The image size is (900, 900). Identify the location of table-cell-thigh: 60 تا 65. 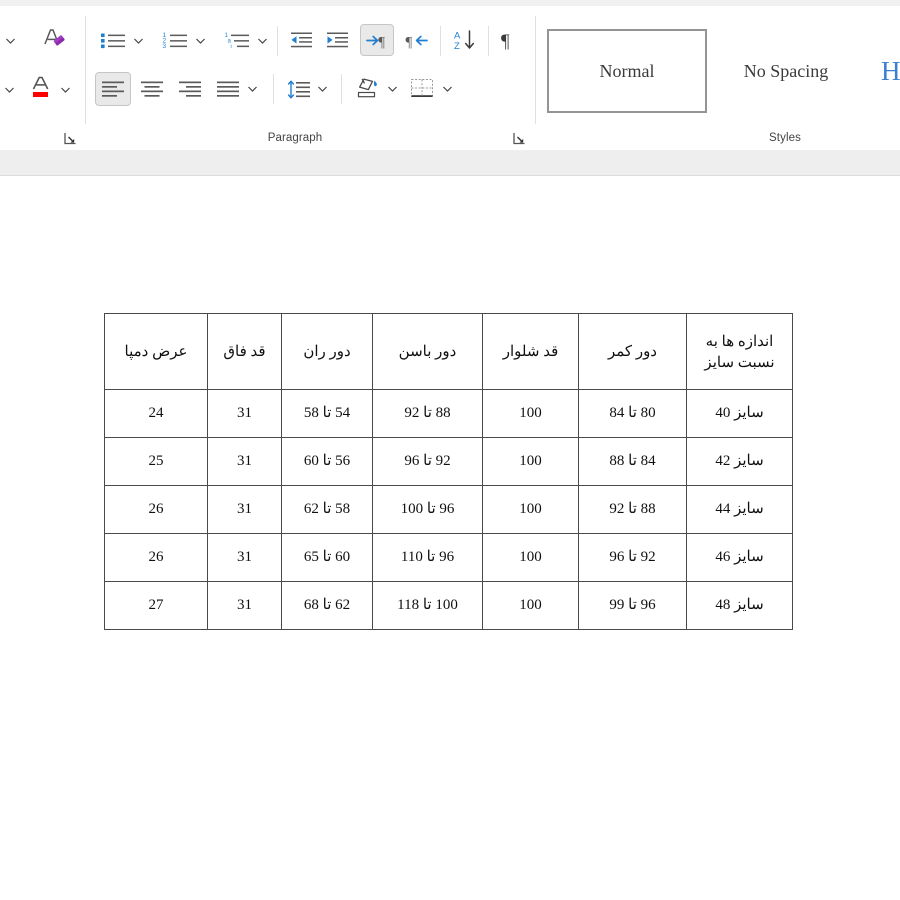
(327, 557).